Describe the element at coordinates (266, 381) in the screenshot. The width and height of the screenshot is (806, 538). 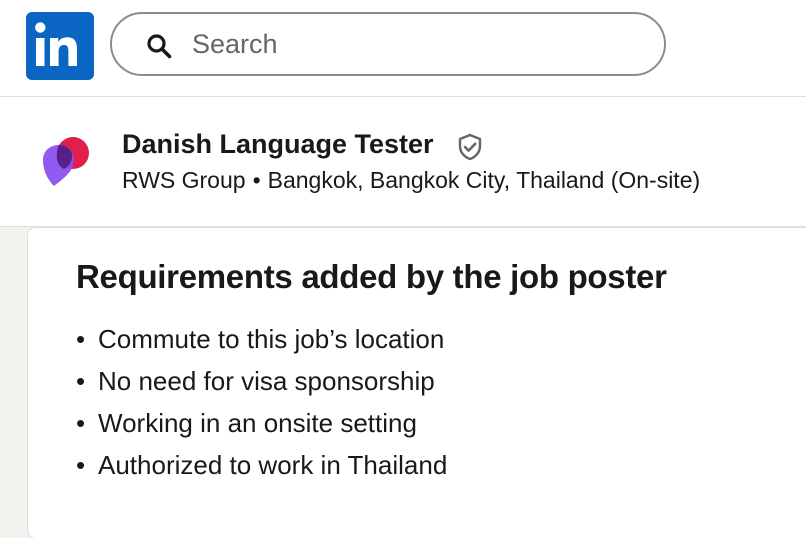
I see `requirement-text: No need for visa sponsorship` at that location.